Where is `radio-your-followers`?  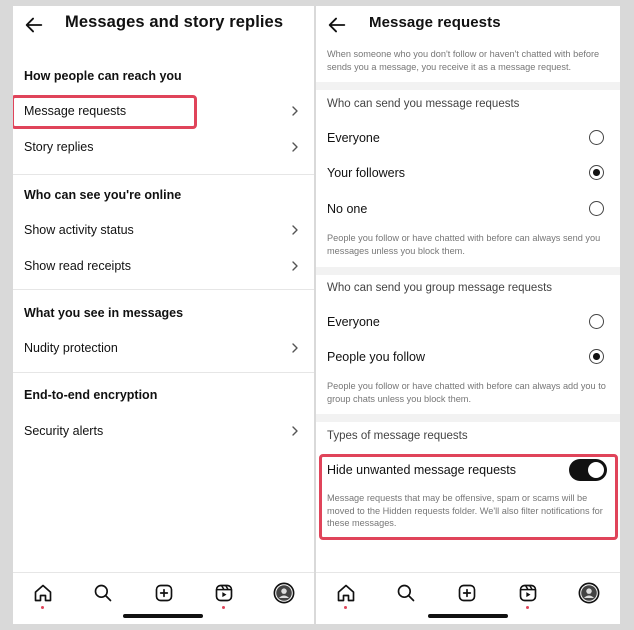
radio-your-followers is located at coordinates (596, 172).